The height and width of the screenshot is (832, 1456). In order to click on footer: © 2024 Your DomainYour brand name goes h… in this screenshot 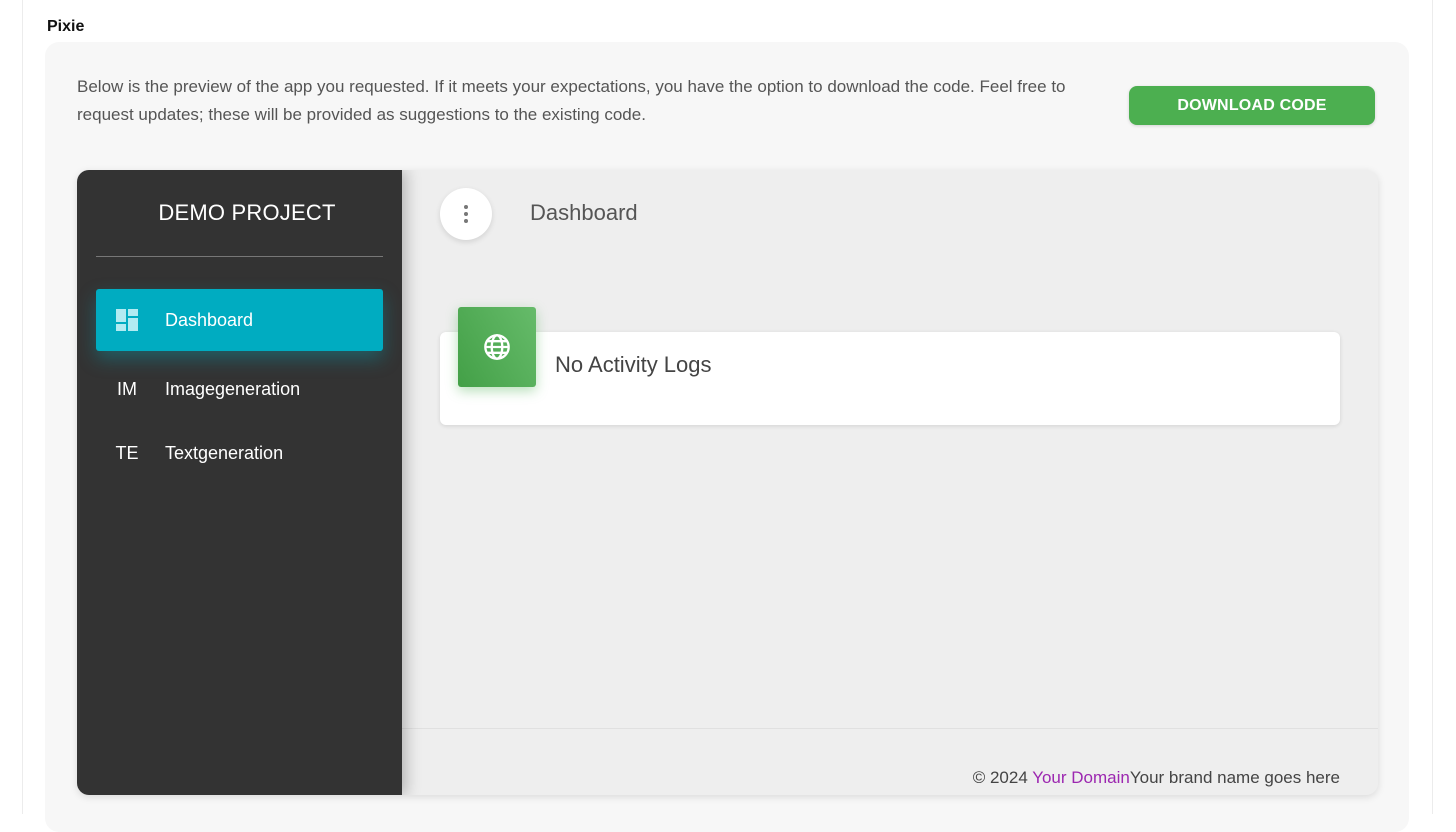, I will do `click(1156, 778)`.